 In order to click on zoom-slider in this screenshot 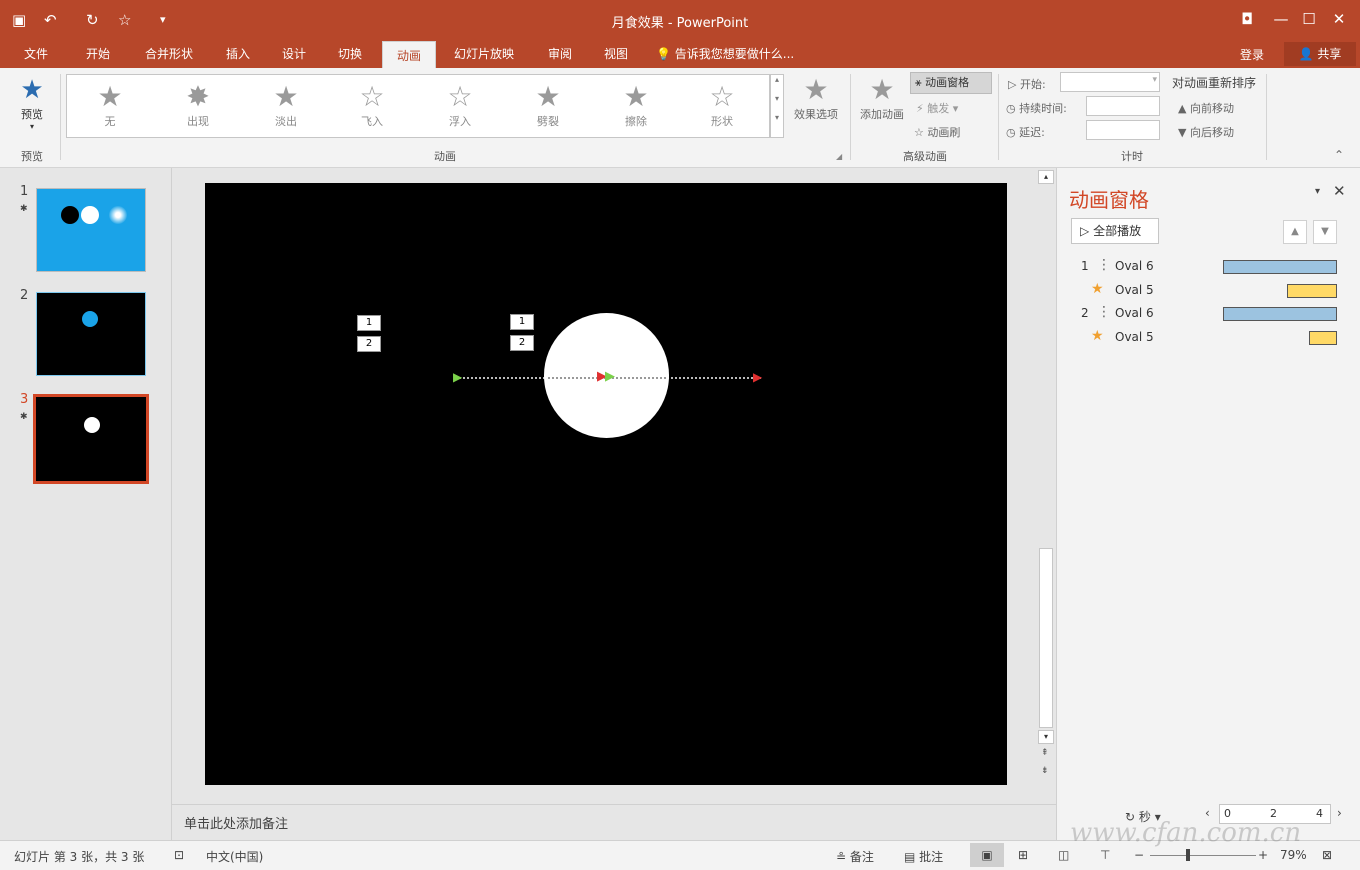, I will do `click(1203, 855)`.